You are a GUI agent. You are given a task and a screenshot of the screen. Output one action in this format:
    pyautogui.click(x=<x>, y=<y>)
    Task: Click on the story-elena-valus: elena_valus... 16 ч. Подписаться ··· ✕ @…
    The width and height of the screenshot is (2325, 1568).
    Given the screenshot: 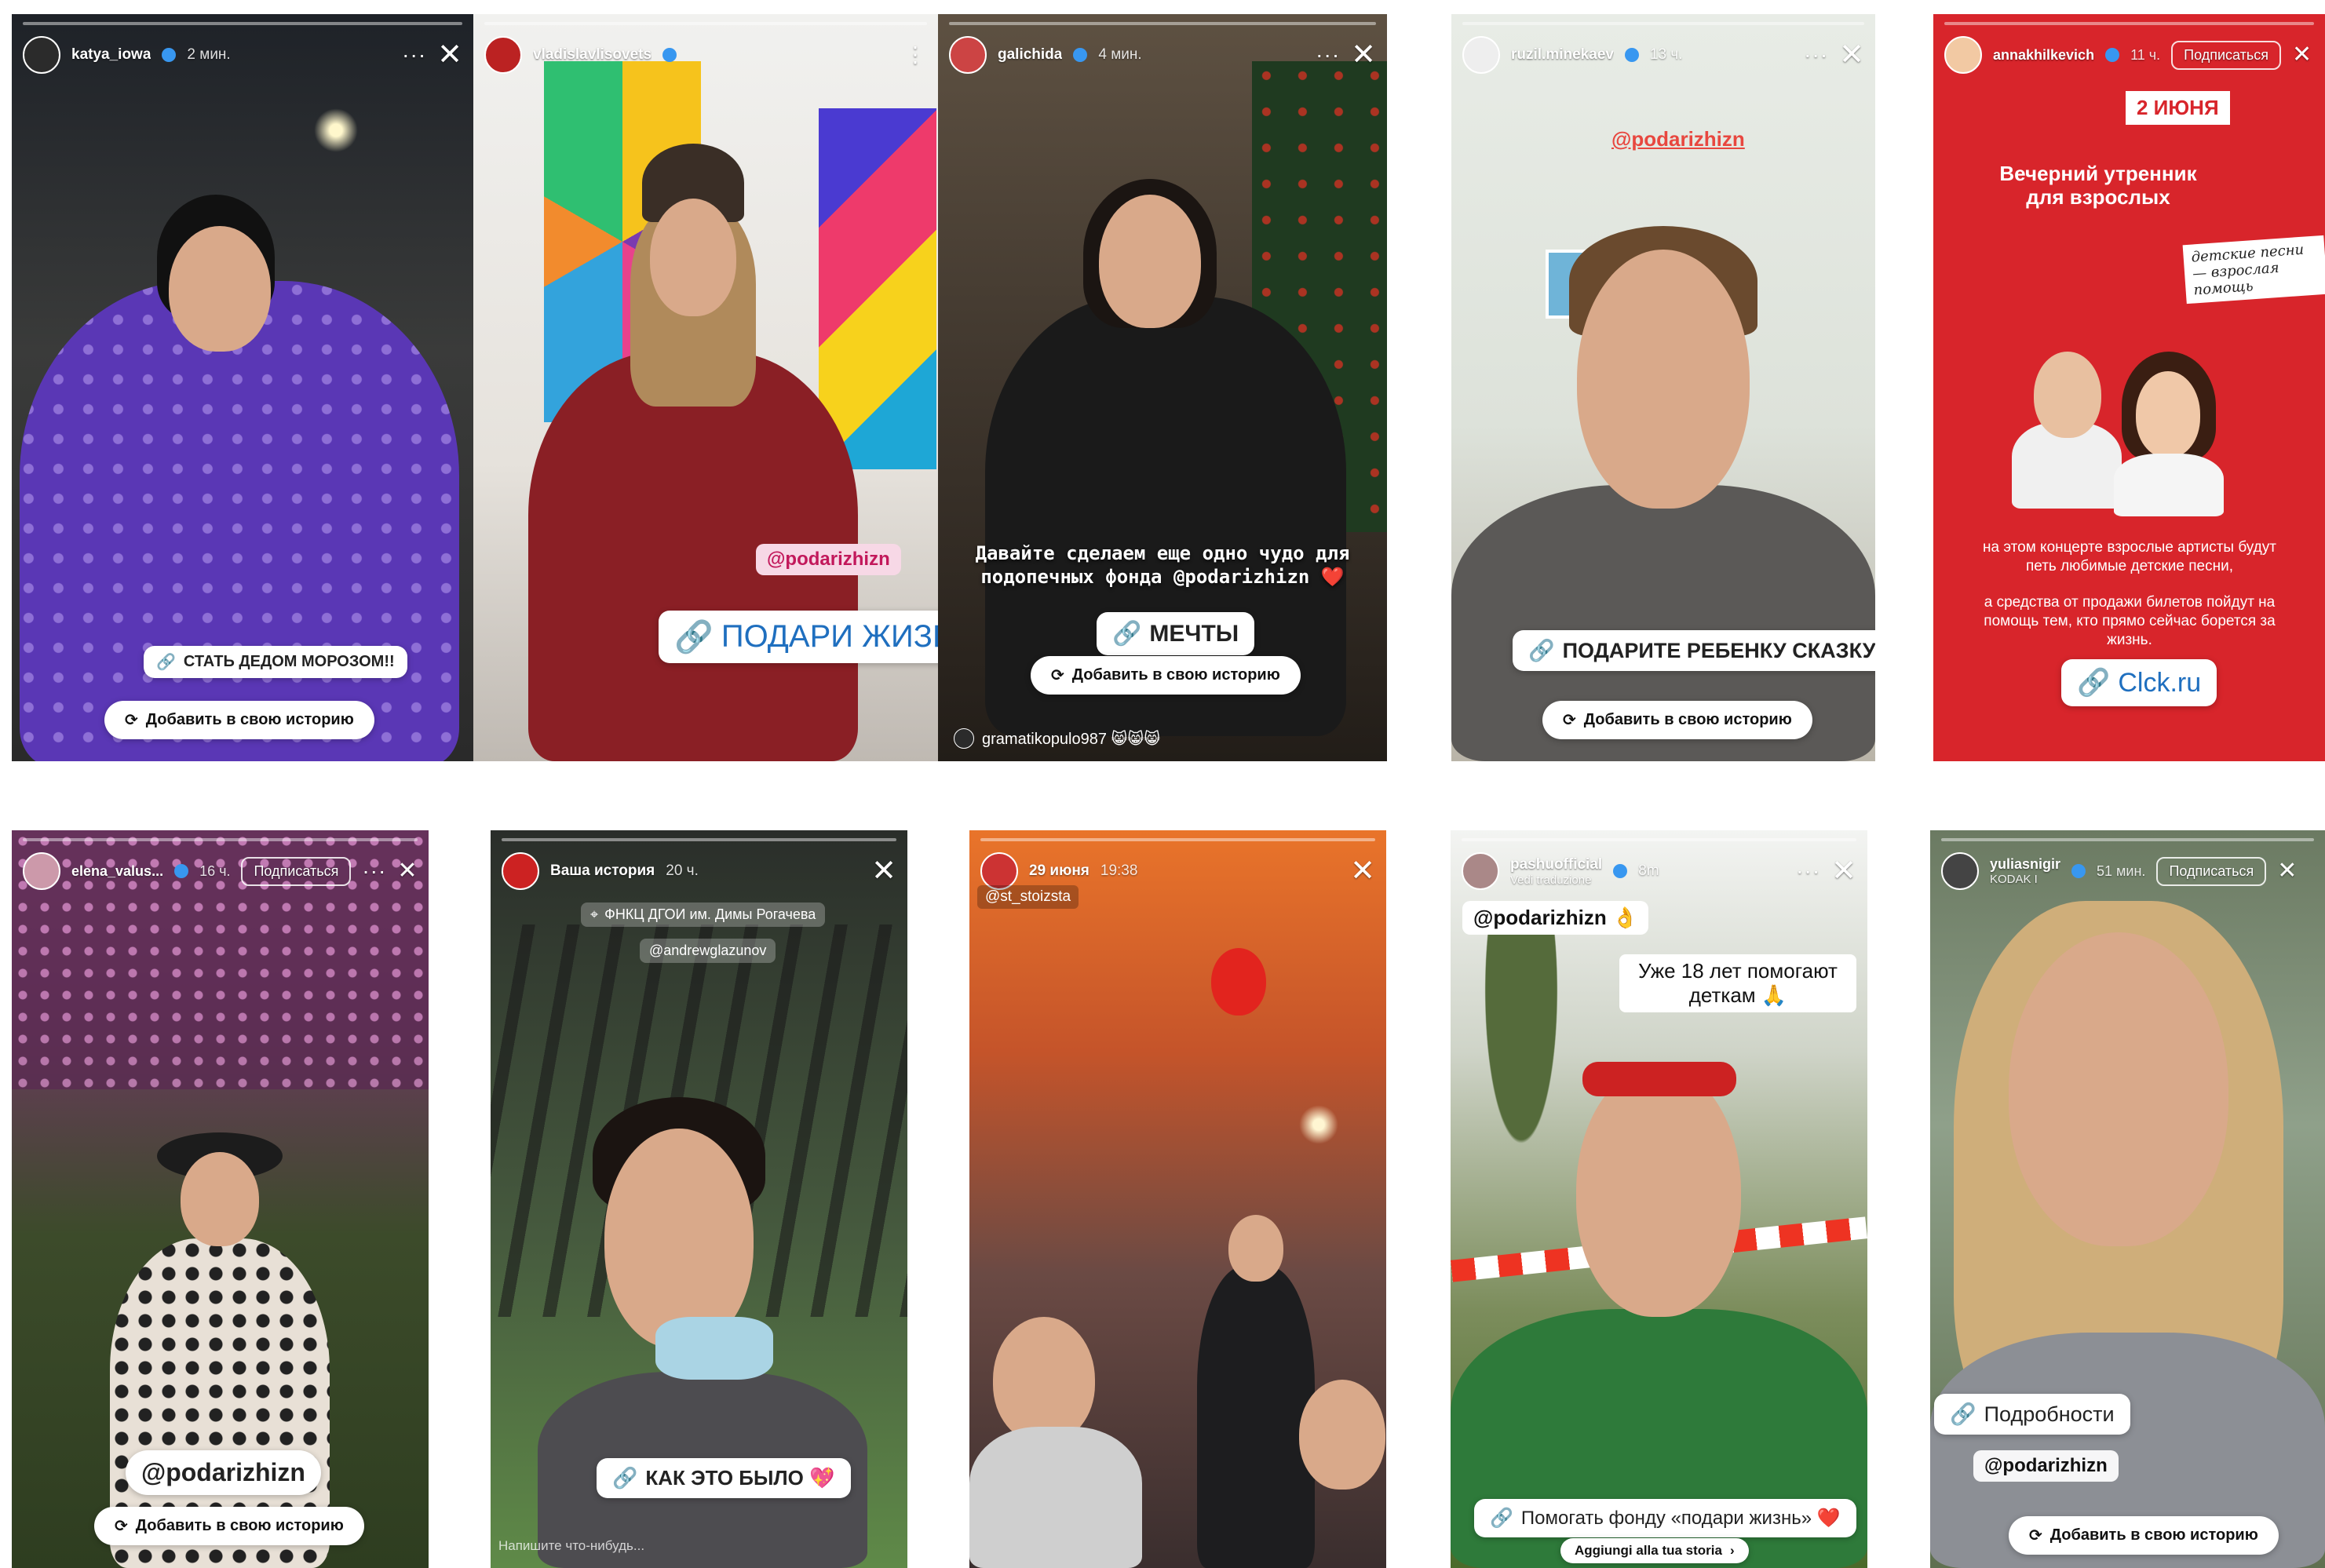 What is the action you would take?
    pyautogui.click(x=220, y=1199)
    